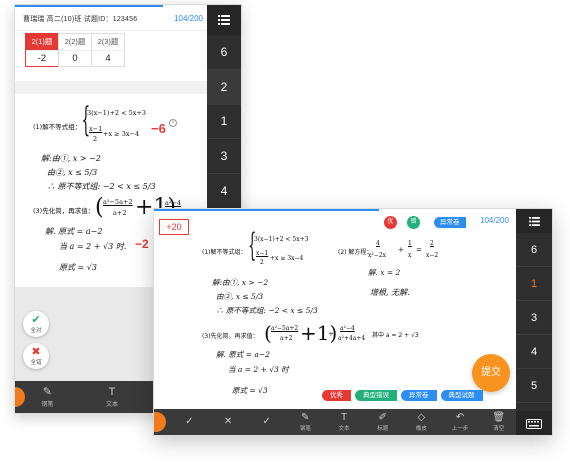 This screenshot has width=570, height=462. Describe the element at coordinates (286, 338) in the screenshot. I see `front-p3-den: a+2` at that location.